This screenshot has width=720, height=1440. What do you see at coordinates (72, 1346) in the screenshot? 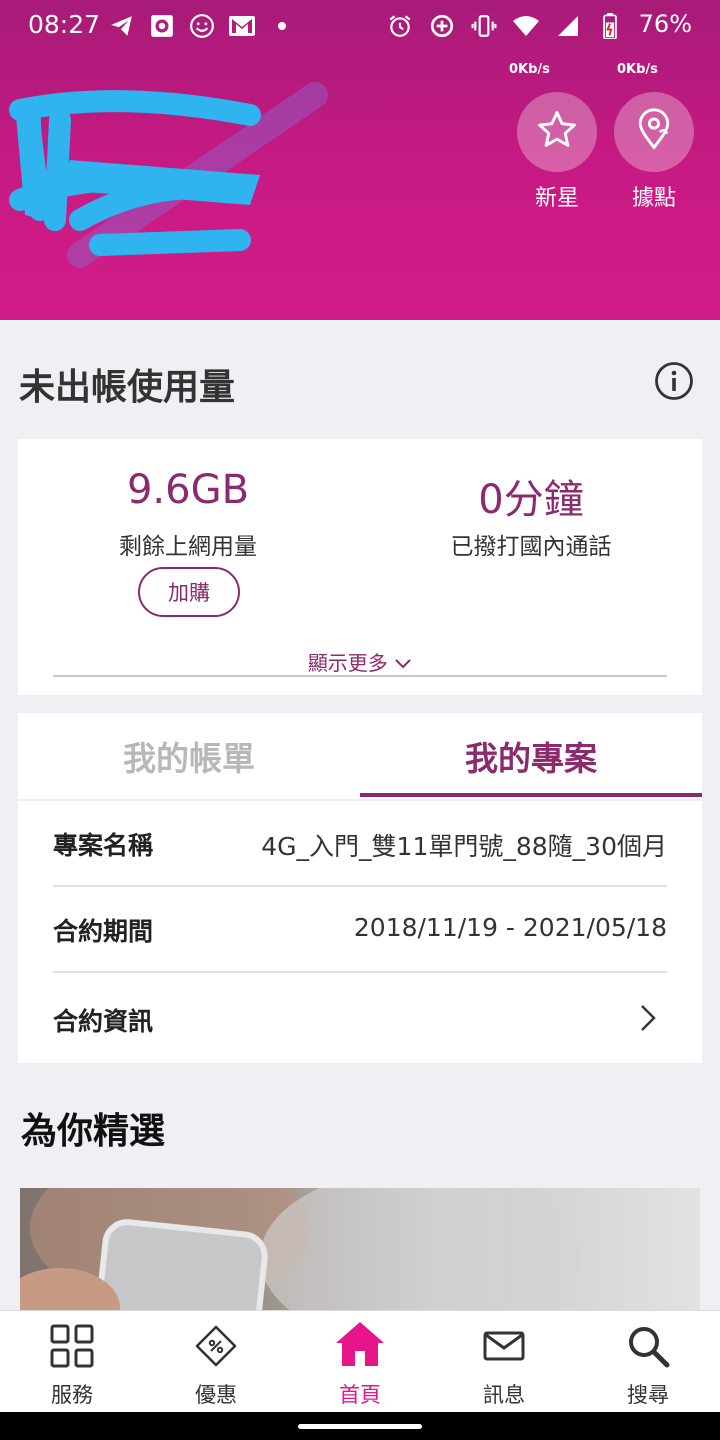
I see `grid-icon` at bounding box center [72, 1346].